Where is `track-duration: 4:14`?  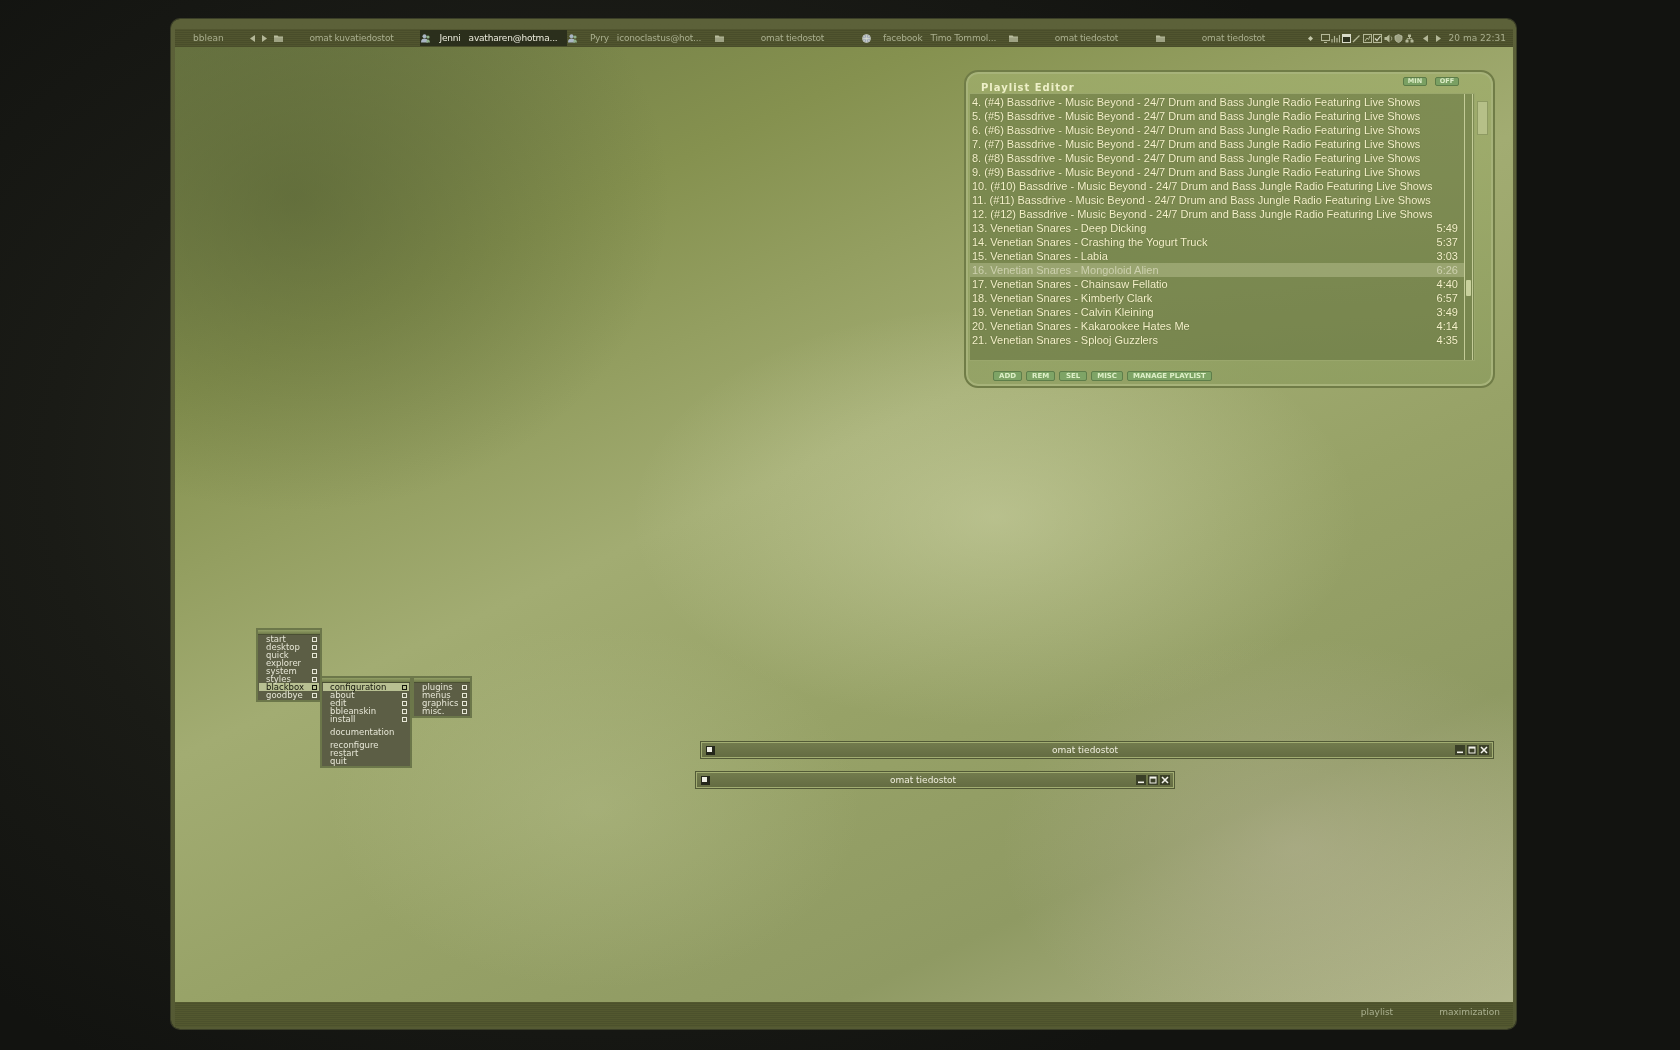
track-duration: 4:14 is located at coordinates (1447, 326).